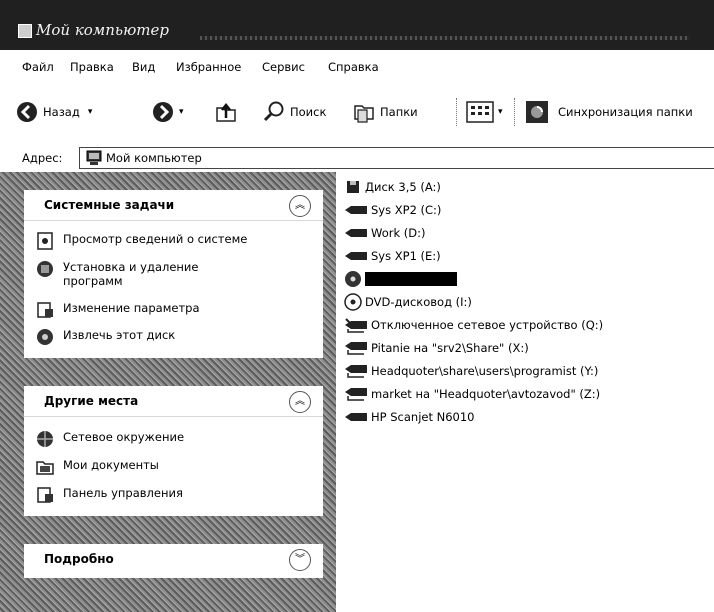  I want to click on sync-folder-button: Синхронизация папки, so click(608, 112).